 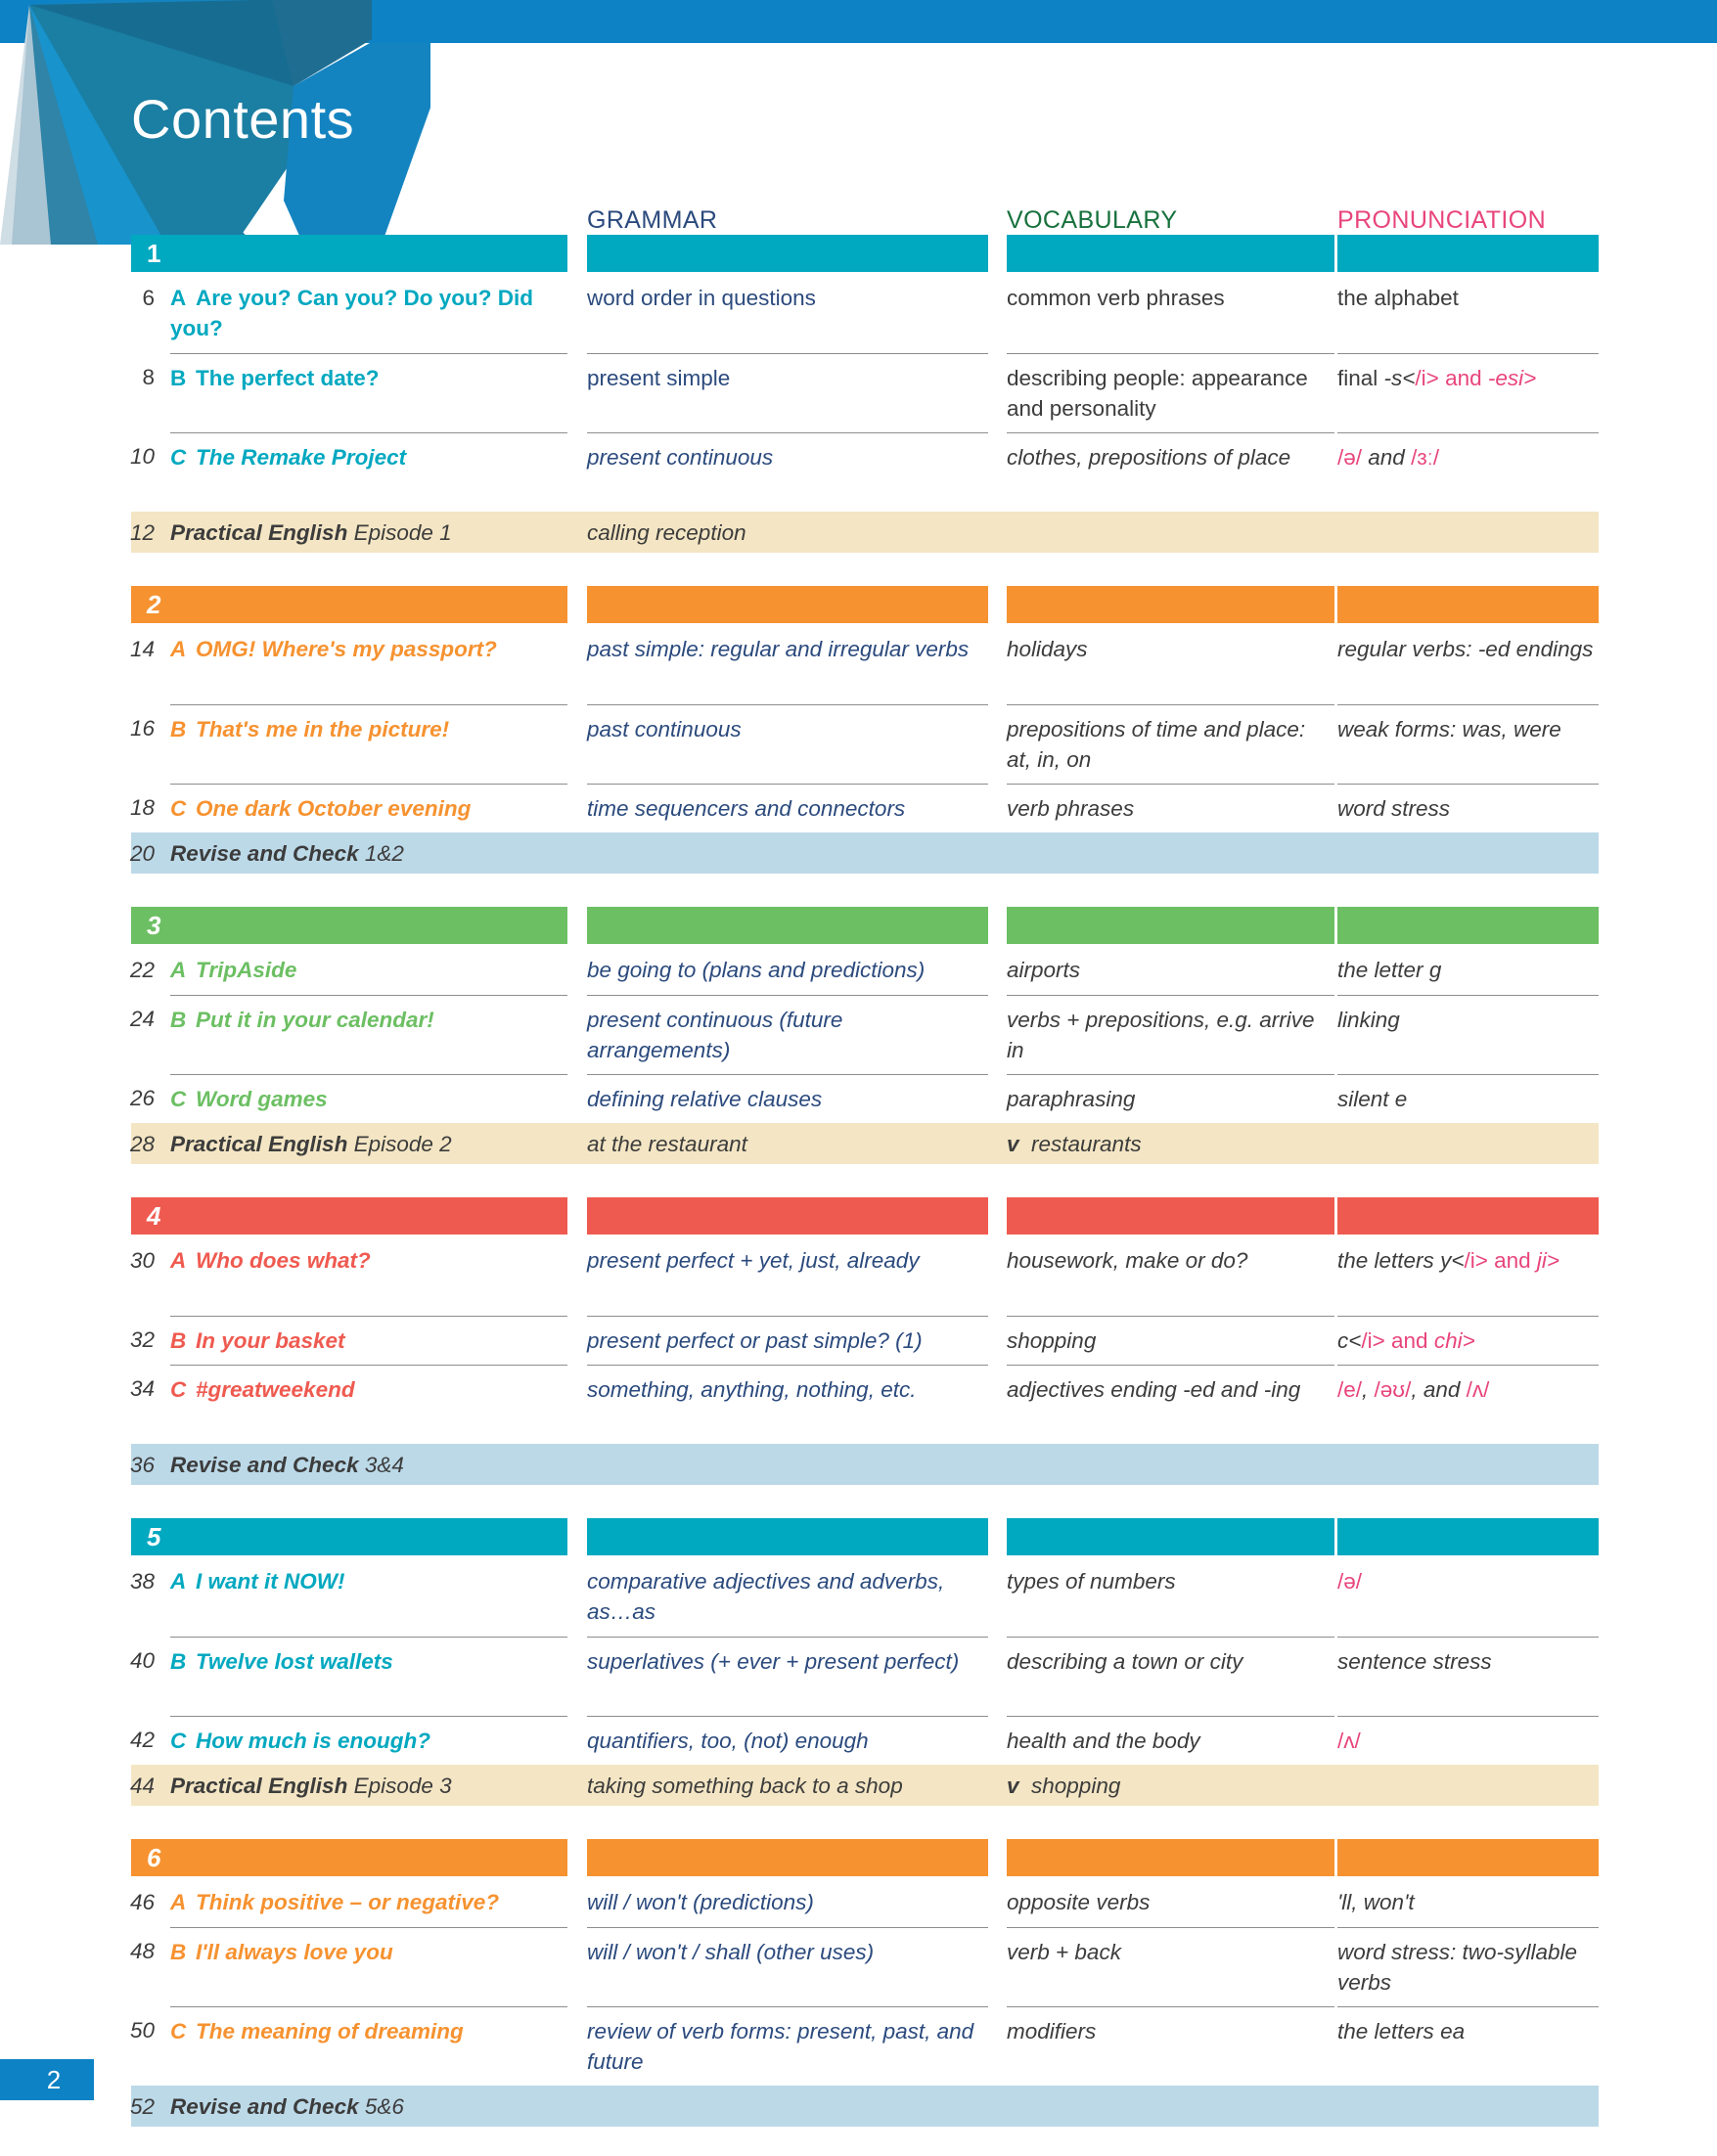 I want to click on lesson-title: B Put it in your calendar!, so click(x=368, y=1015).